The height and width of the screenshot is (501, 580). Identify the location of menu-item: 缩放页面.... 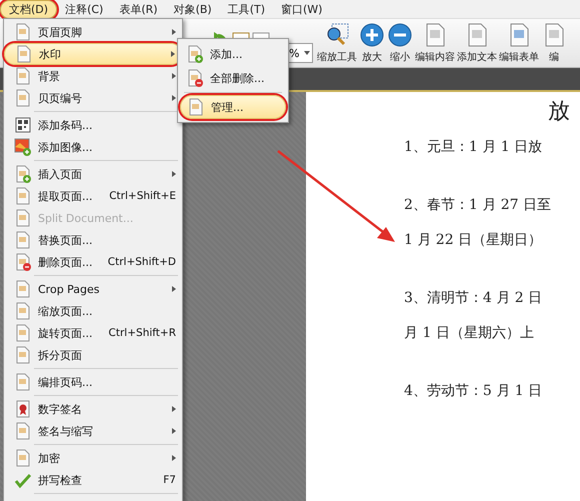
(93, 311).